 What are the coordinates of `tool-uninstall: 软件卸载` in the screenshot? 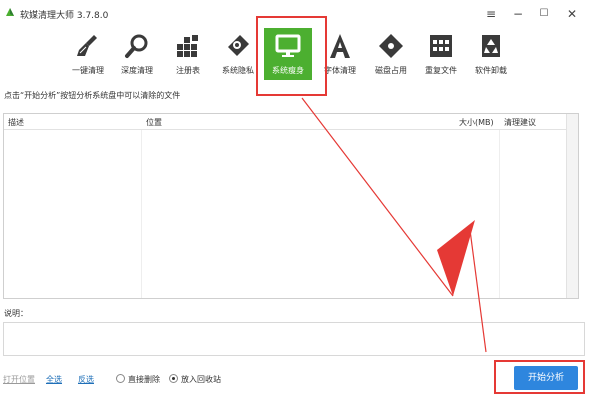 It's located at (491, 54).